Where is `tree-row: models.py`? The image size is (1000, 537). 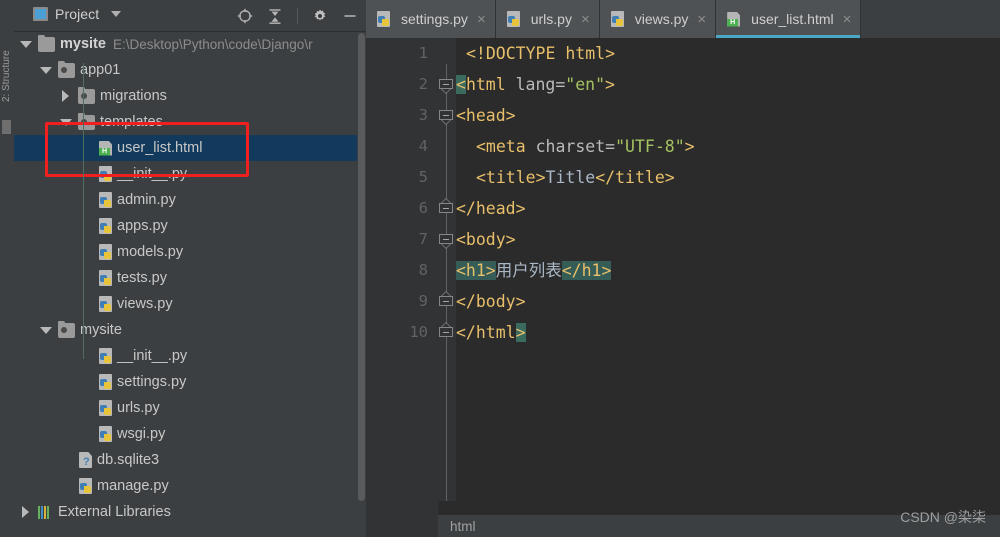
tree-row: models.py is located at coordinates (190, 252).